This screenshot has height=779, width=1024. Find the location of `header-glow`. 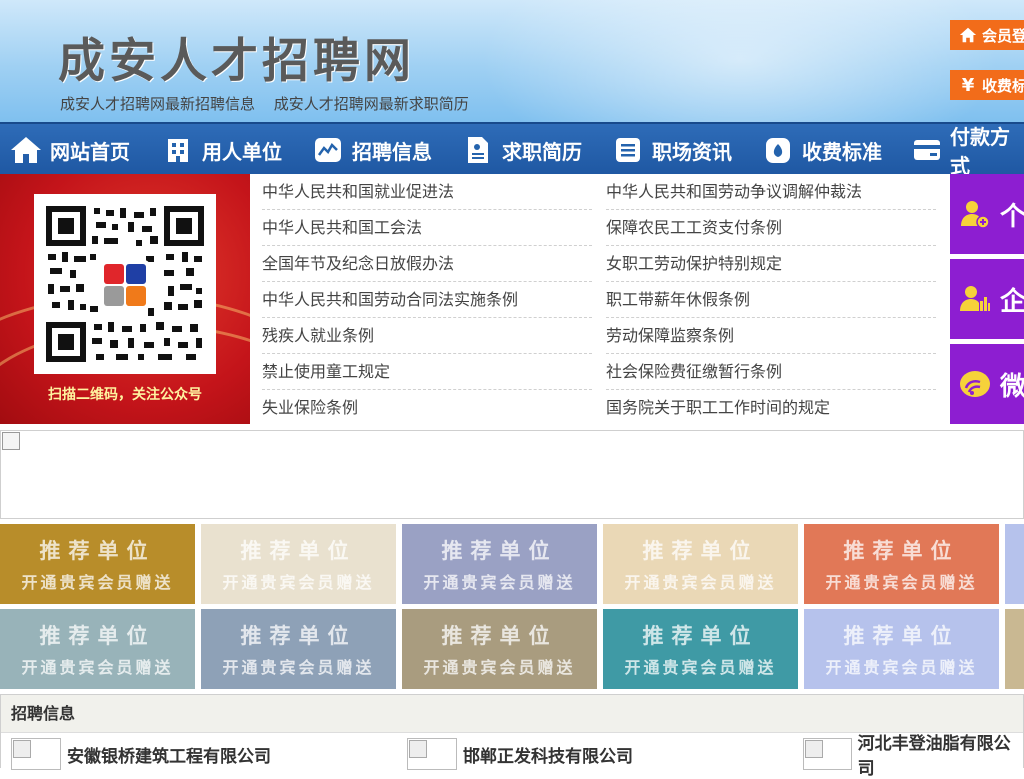

header-glow is located at coordinates (740, 61).